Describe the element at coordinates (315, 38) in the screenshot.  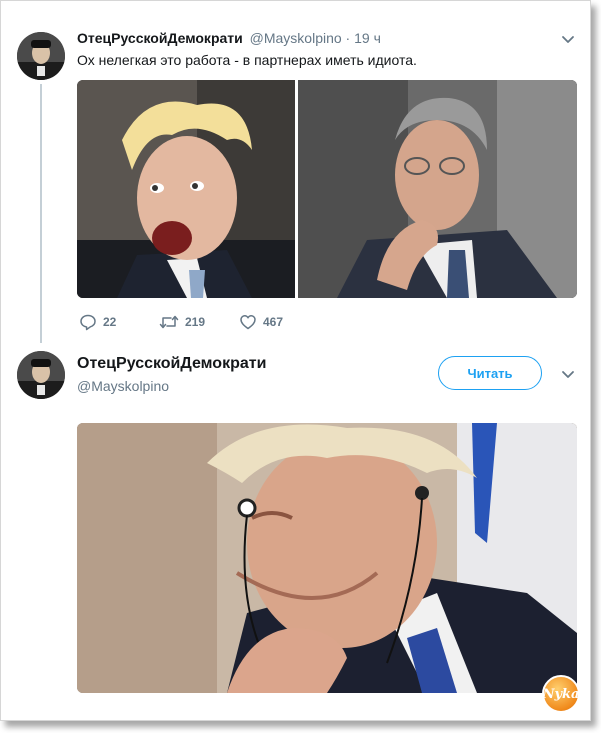
I see `handle-time: @Mayskolpino · 19 ч` at that location.